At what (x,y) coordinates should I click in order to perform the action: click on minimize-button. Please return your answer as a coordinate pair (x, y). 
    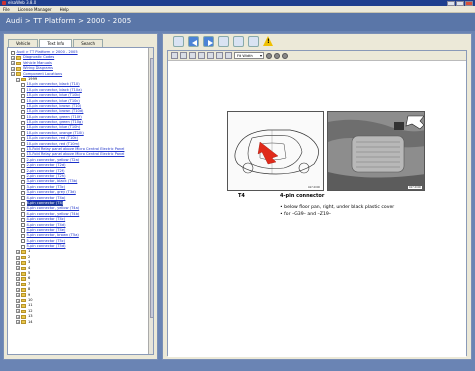
    Looking at the image, I should click on (451, 3).